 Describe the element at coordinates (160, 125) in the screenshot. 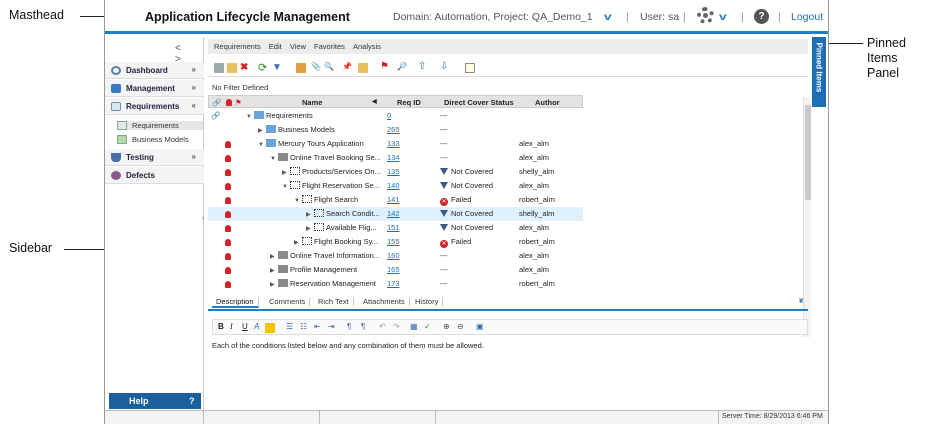

I see `sidebar-subitem-requirements: Requirements` at that location.